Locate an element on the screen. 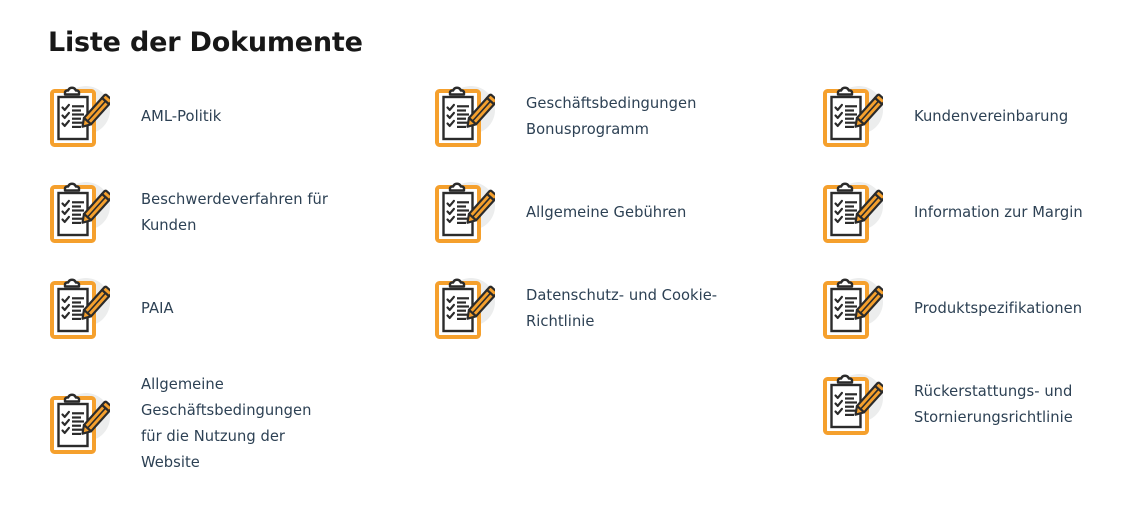 Image resolution: width=1122 pixels, height=527 pixels. document-label: Kundenvereinbarung is located at coordinates (991, 116).